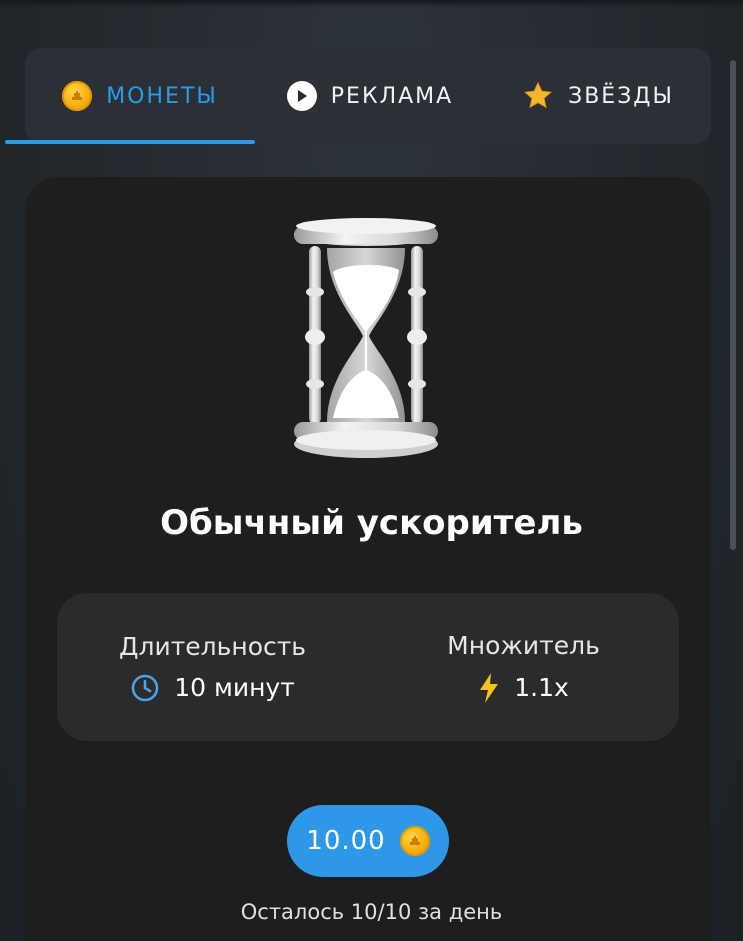  I want to click on booster-stats-panel: Длительность 10 минут Множитель 1.1x, so click(368, 667).